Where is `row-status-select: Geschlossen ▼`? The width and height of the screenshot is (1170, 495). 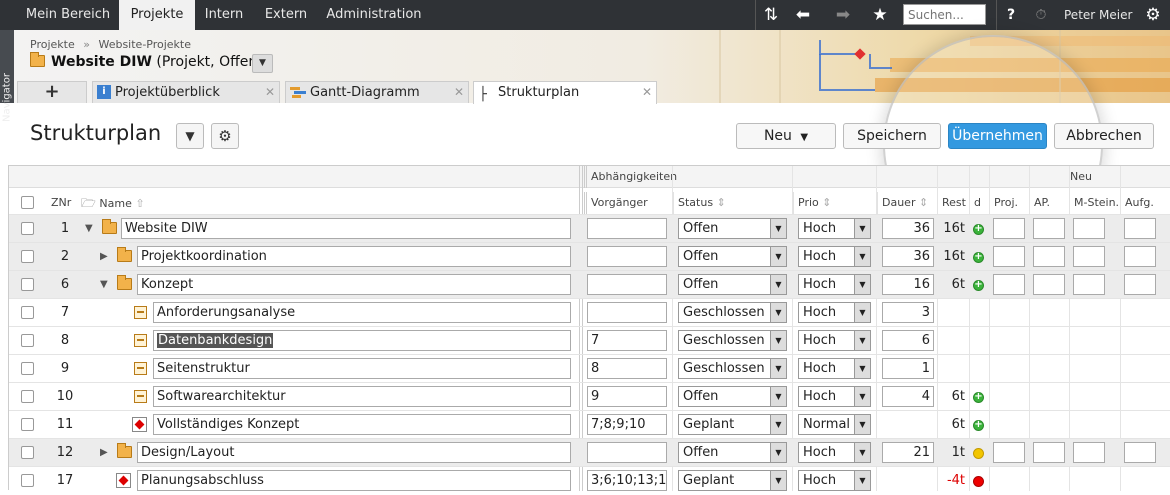 row-status-select: Geschlossen ▼ is located at coordinates (732, 312).